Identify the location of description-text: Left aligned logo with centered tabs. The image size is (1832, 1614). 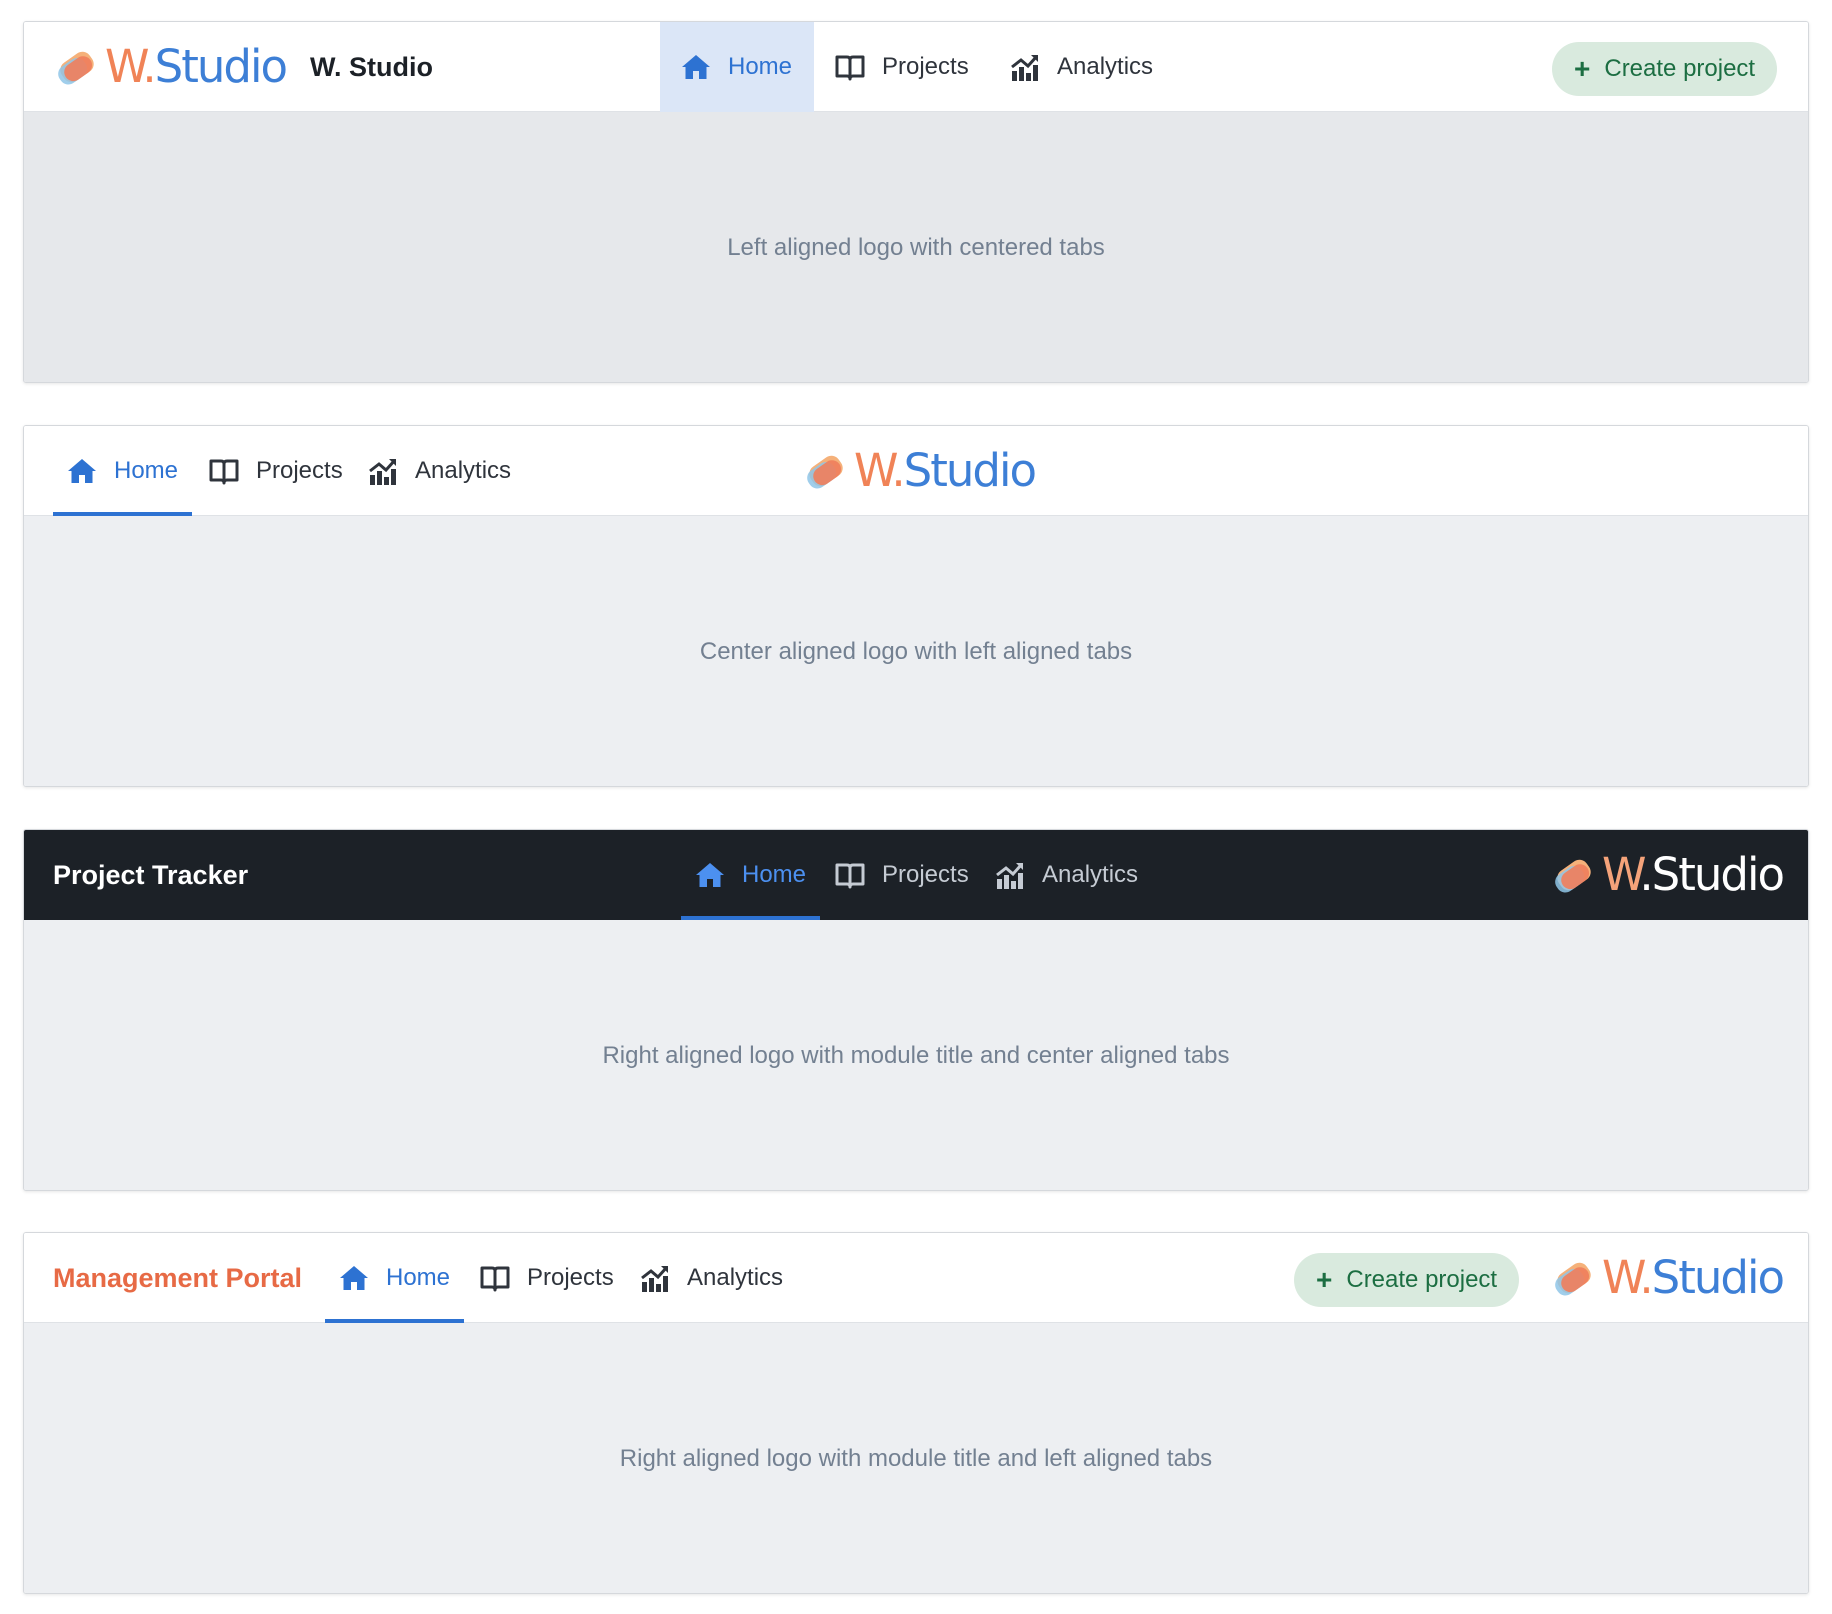
(916, 247).